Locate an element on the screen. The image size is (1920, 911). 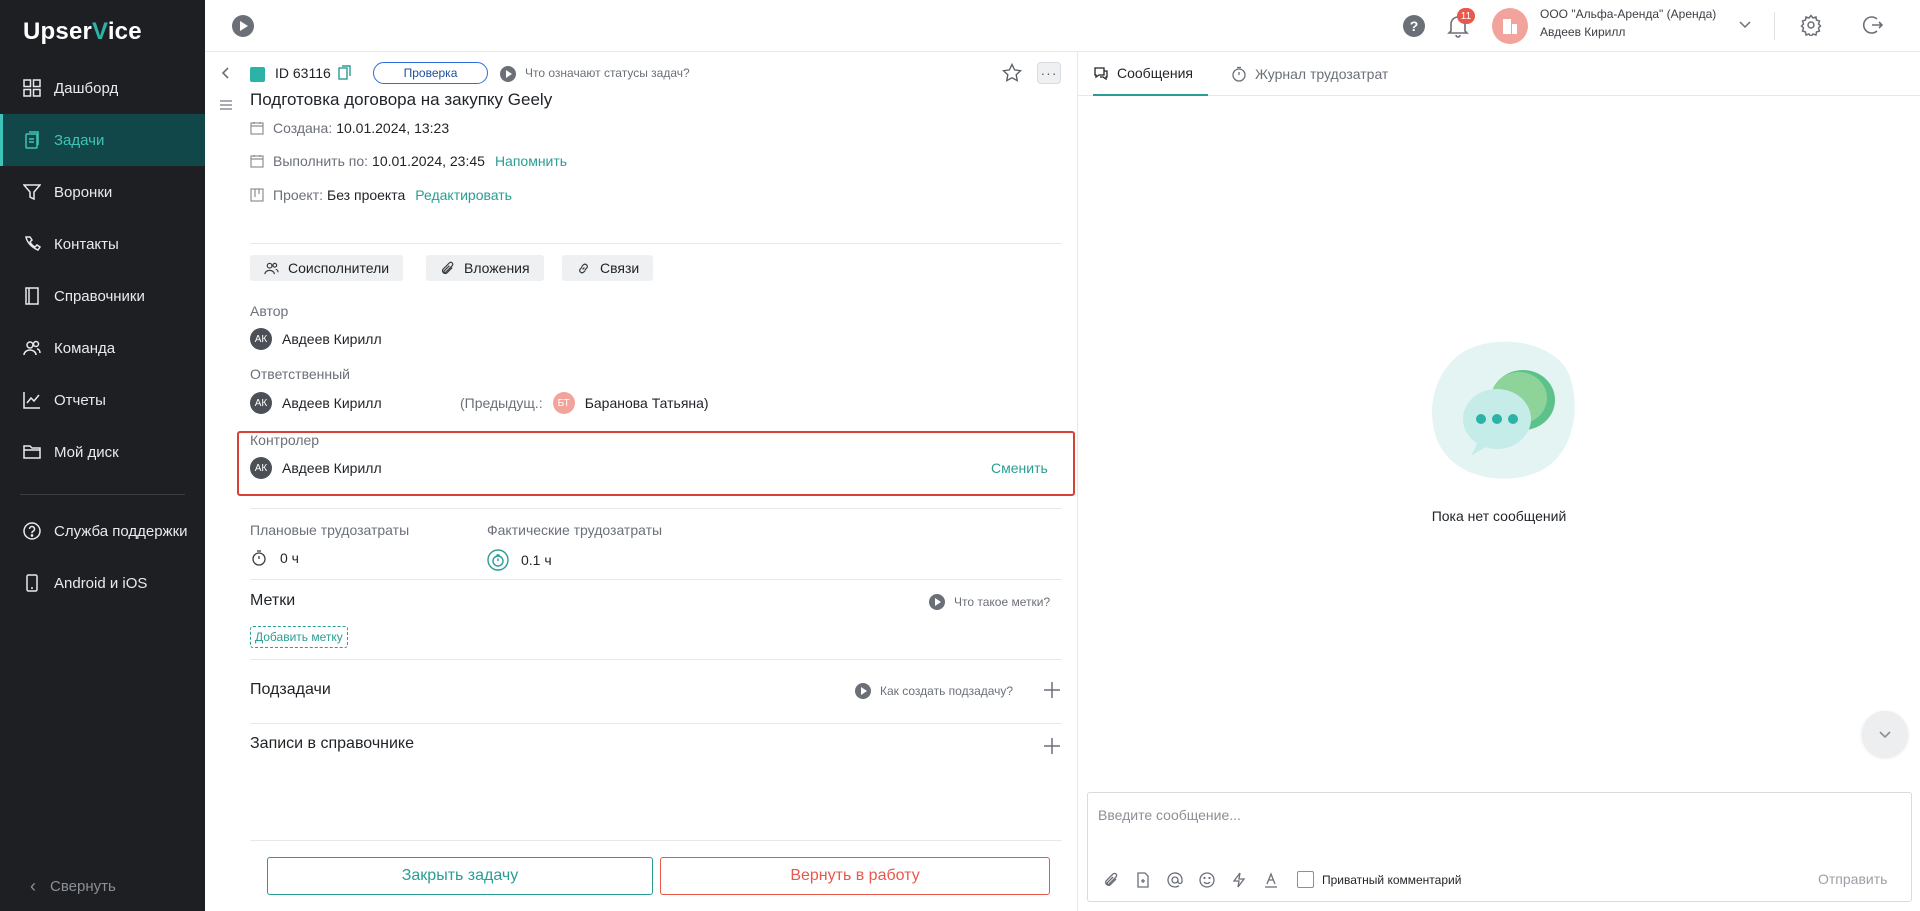
private-comment-label: Приватный комментарий is located at coordinates (1392, 879).